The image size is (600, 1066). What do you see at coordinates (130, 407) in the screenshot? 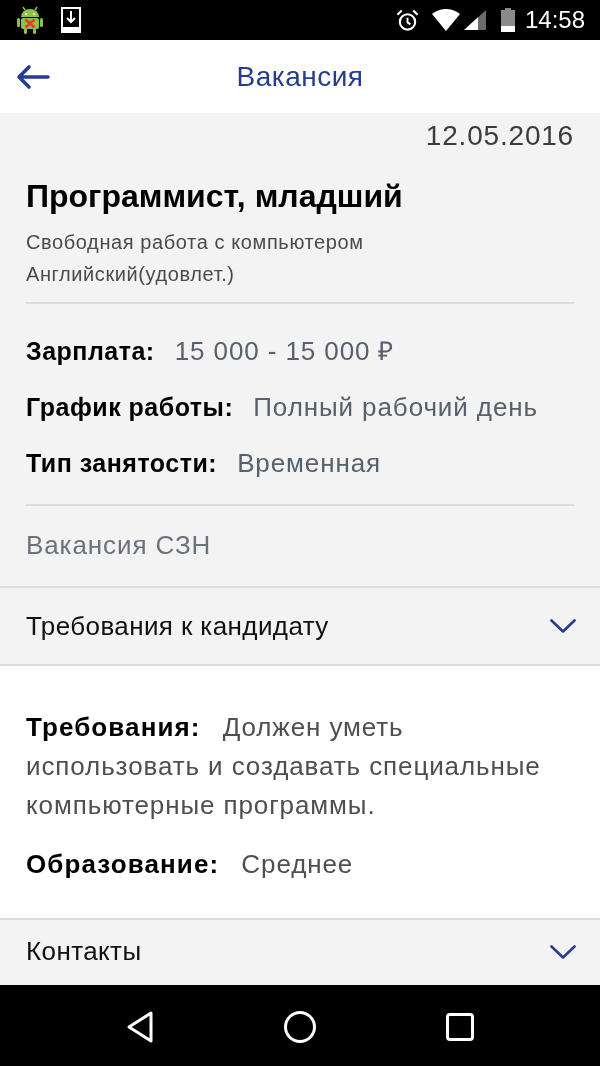
I see `field-label: График работы:` at bounding box center [130, 407].